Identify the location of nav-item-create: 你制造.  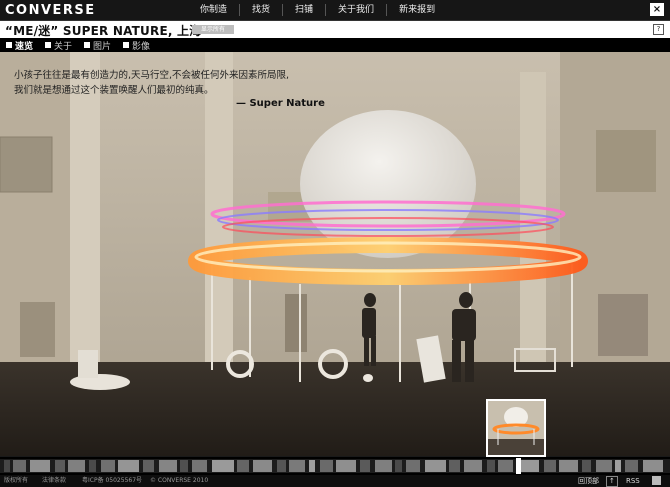
(213, 10).